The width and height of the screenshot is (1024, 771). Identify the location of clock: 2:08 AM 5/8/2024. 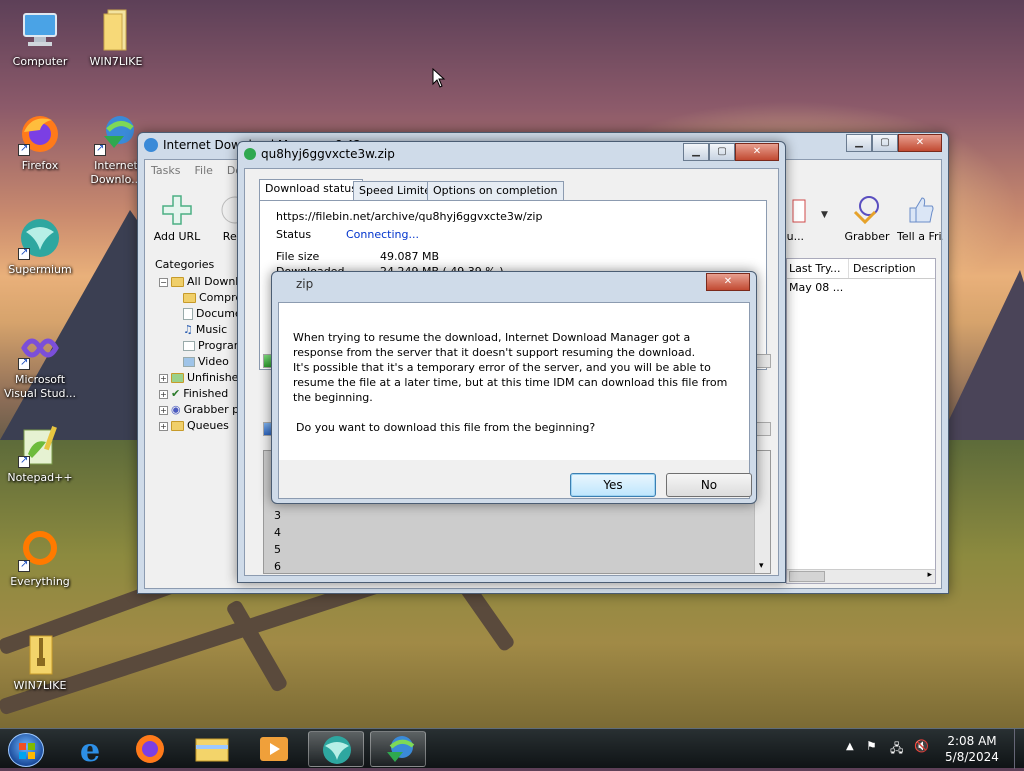
(972, 749).